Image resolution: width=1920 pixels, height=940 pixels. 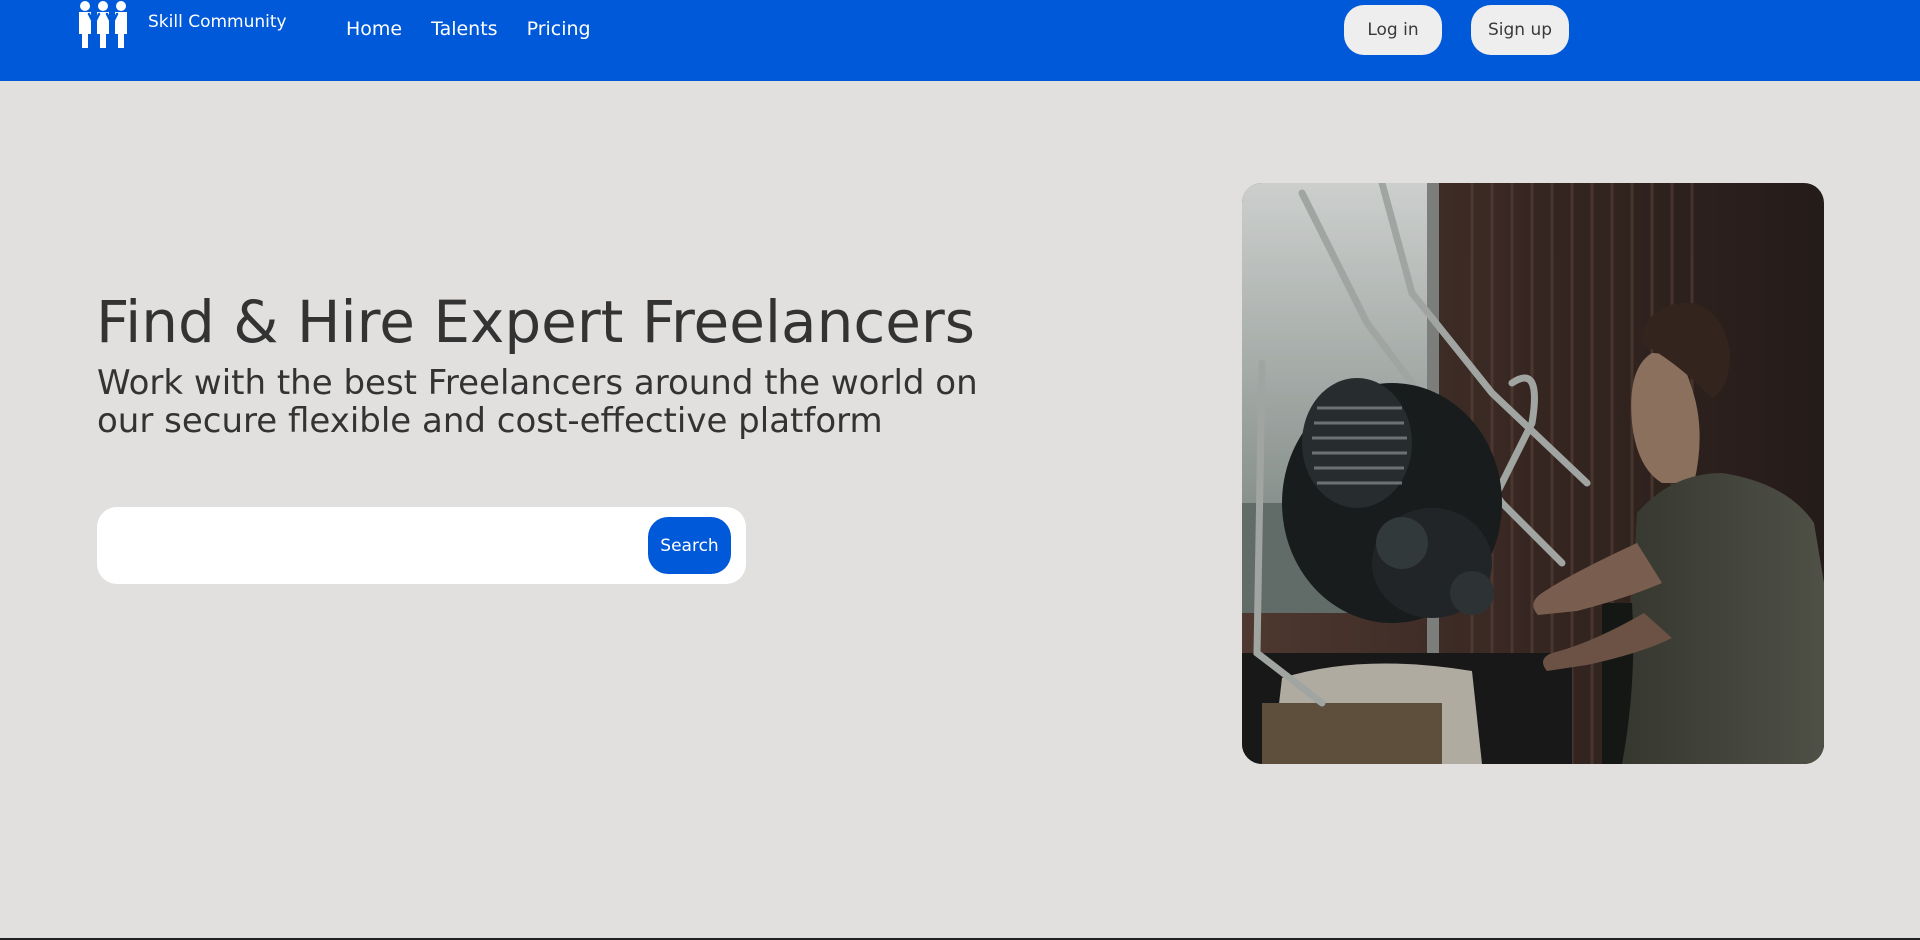 I want to click on brand-link: Skill Community, so click(x=181, y=25).